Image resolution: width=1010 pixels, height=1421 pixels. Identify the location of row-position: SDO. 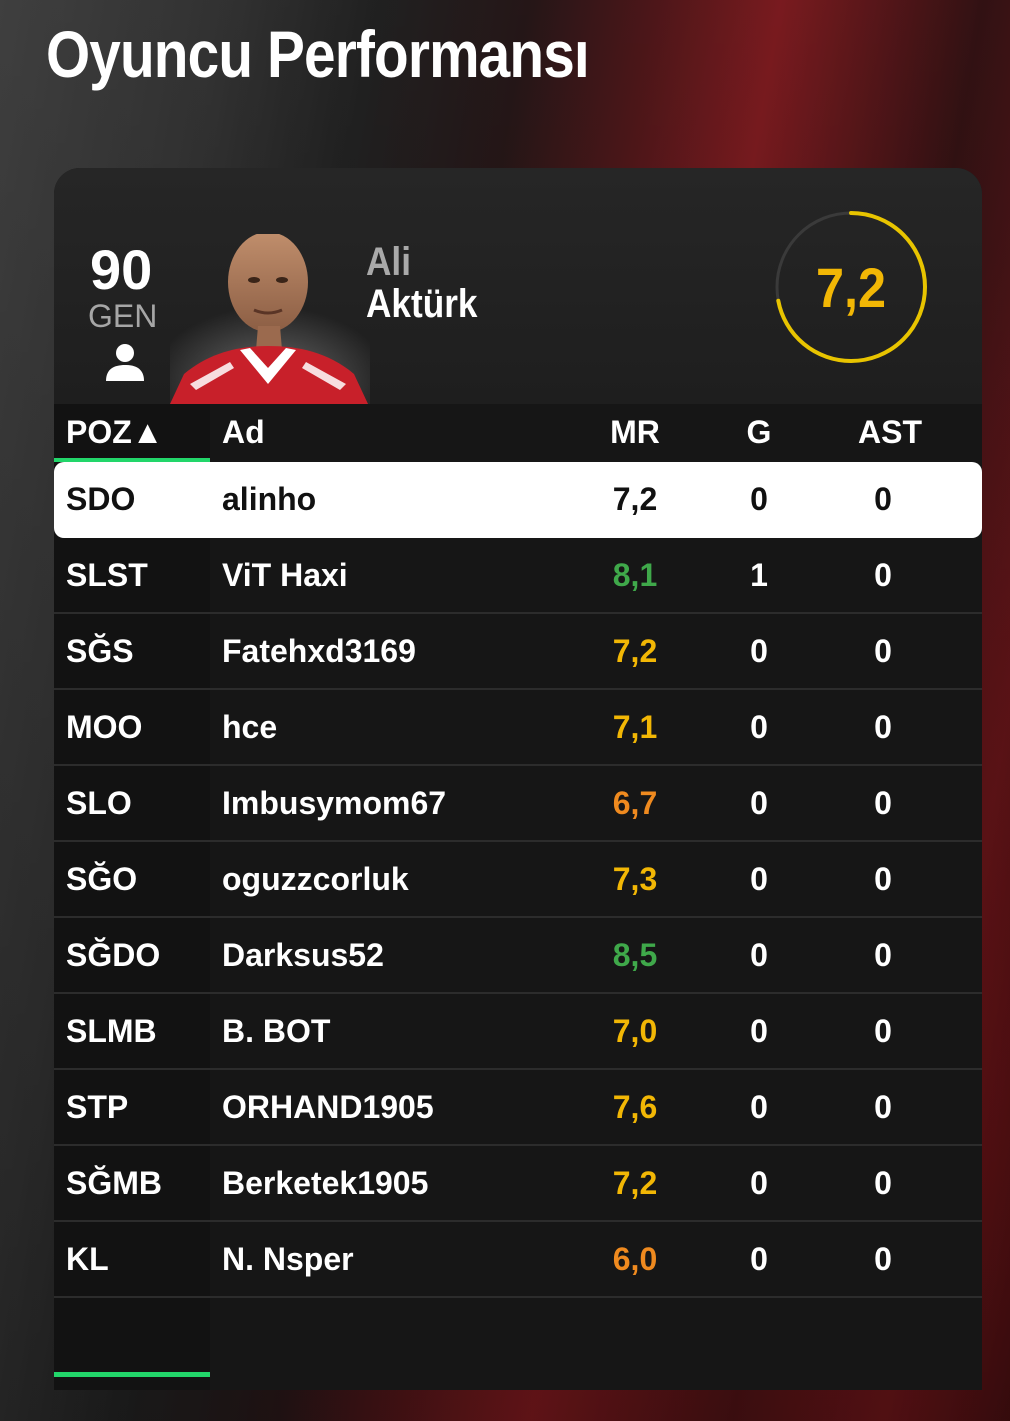
(101, 499).